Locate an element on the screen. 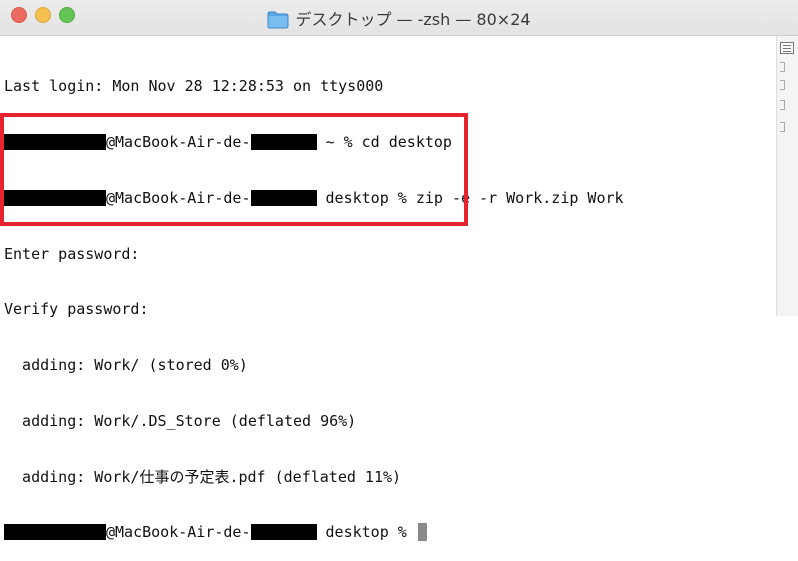 The height and width of the screenshot is (561, 798). adding-line: adding: Work/ (stored 0%) is located at coordinates (126, 365).